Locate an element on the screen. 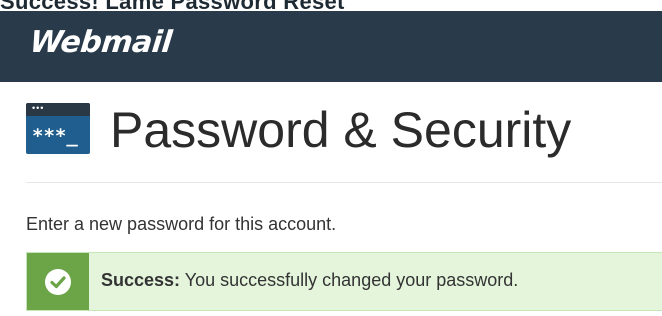 The width and height of the screenshot is (662, 316). password-terminal-icon: ••• ***_ is located at coordinates (58, 128).